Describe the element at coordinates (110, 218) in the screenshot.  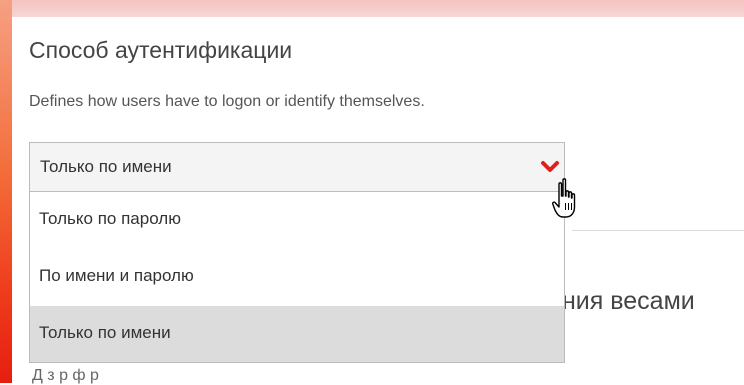
I see `option-label: Только по паролю` at that location.